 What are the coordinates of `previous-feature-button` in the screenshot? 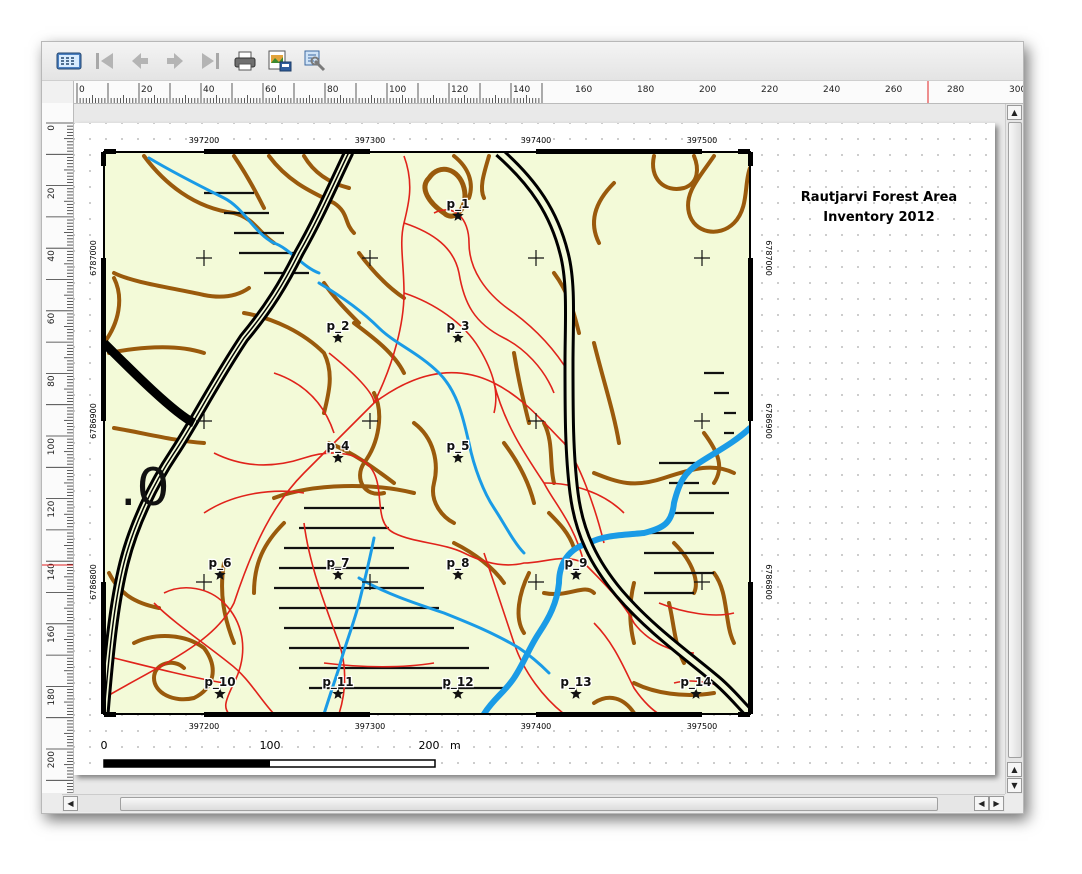 It's located at (140, 61).